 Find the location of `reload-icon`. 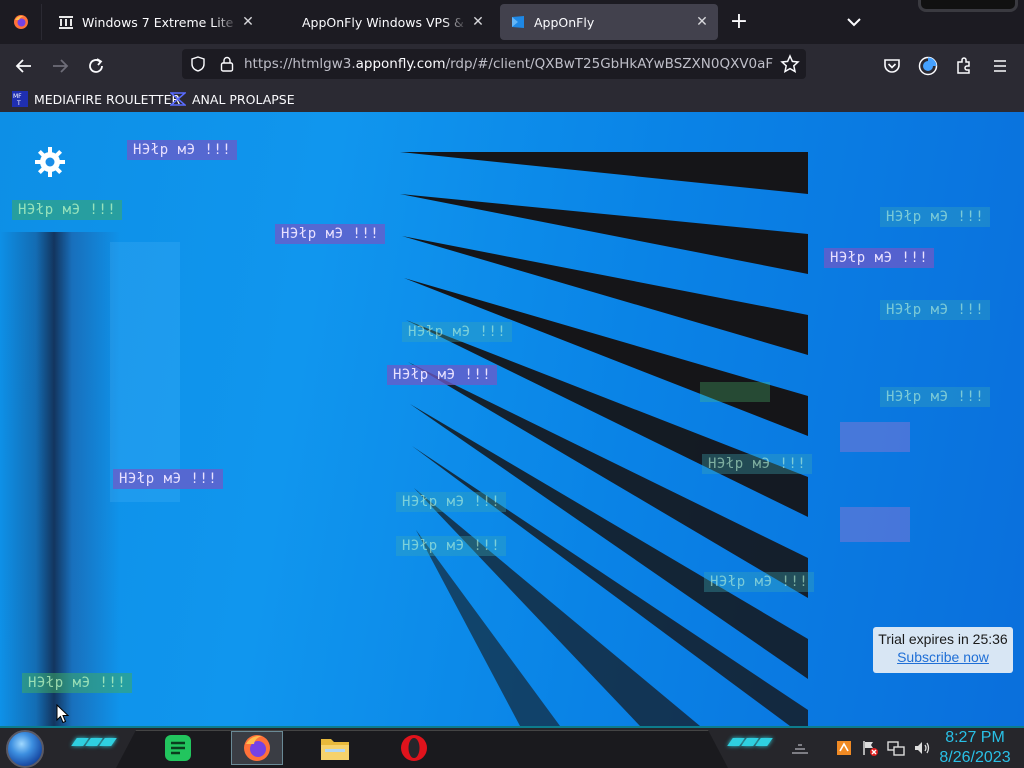

reload-icon is located at coordinates (96, 65).